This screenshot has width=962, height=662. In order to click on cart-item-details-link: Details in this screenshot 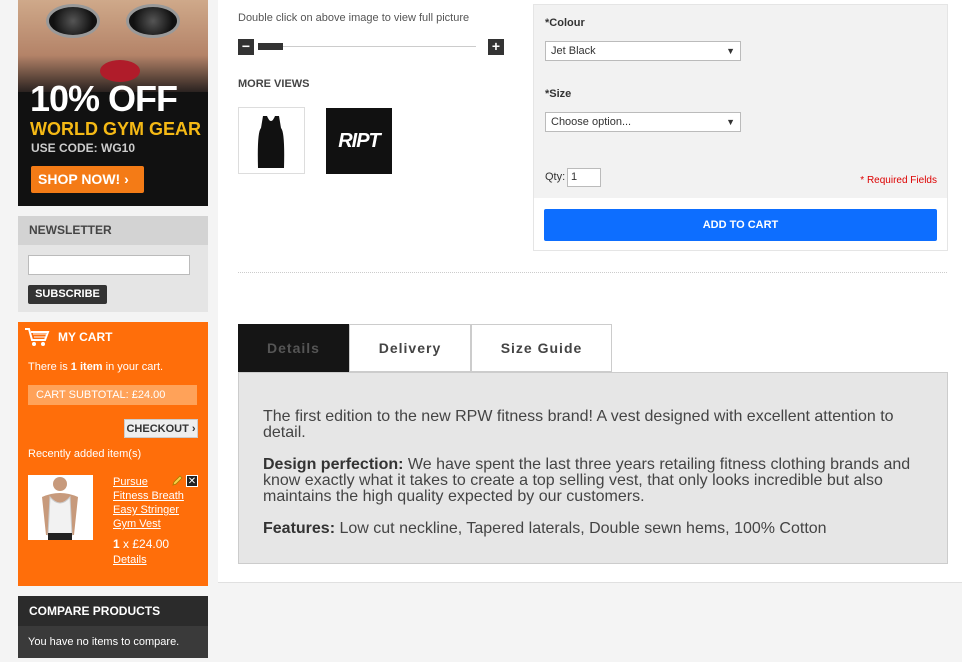, I will do `click(130, 560)`.